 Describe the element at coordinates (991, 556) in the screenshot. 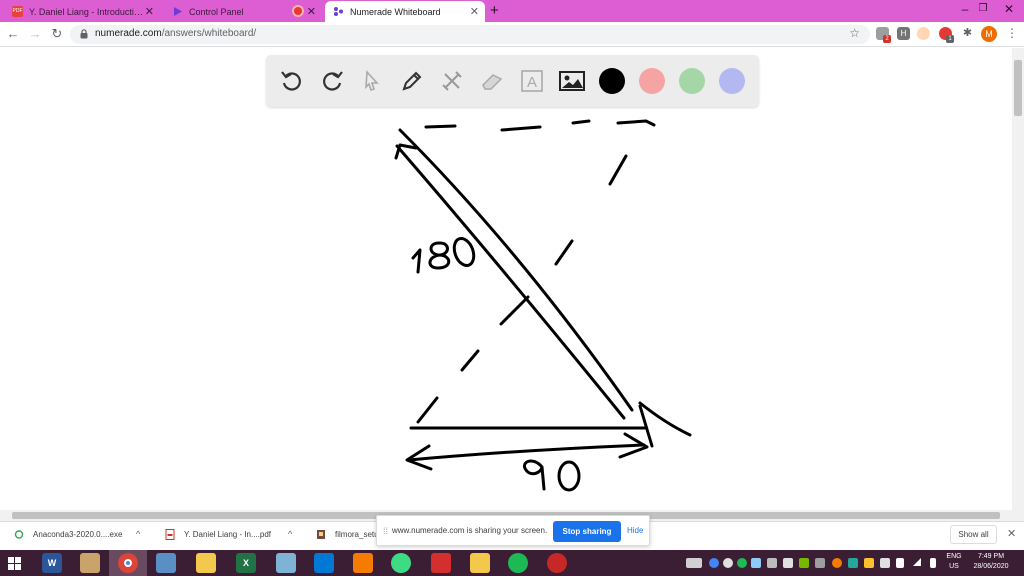

I see `clock-time: 7:49 PM` at that location.